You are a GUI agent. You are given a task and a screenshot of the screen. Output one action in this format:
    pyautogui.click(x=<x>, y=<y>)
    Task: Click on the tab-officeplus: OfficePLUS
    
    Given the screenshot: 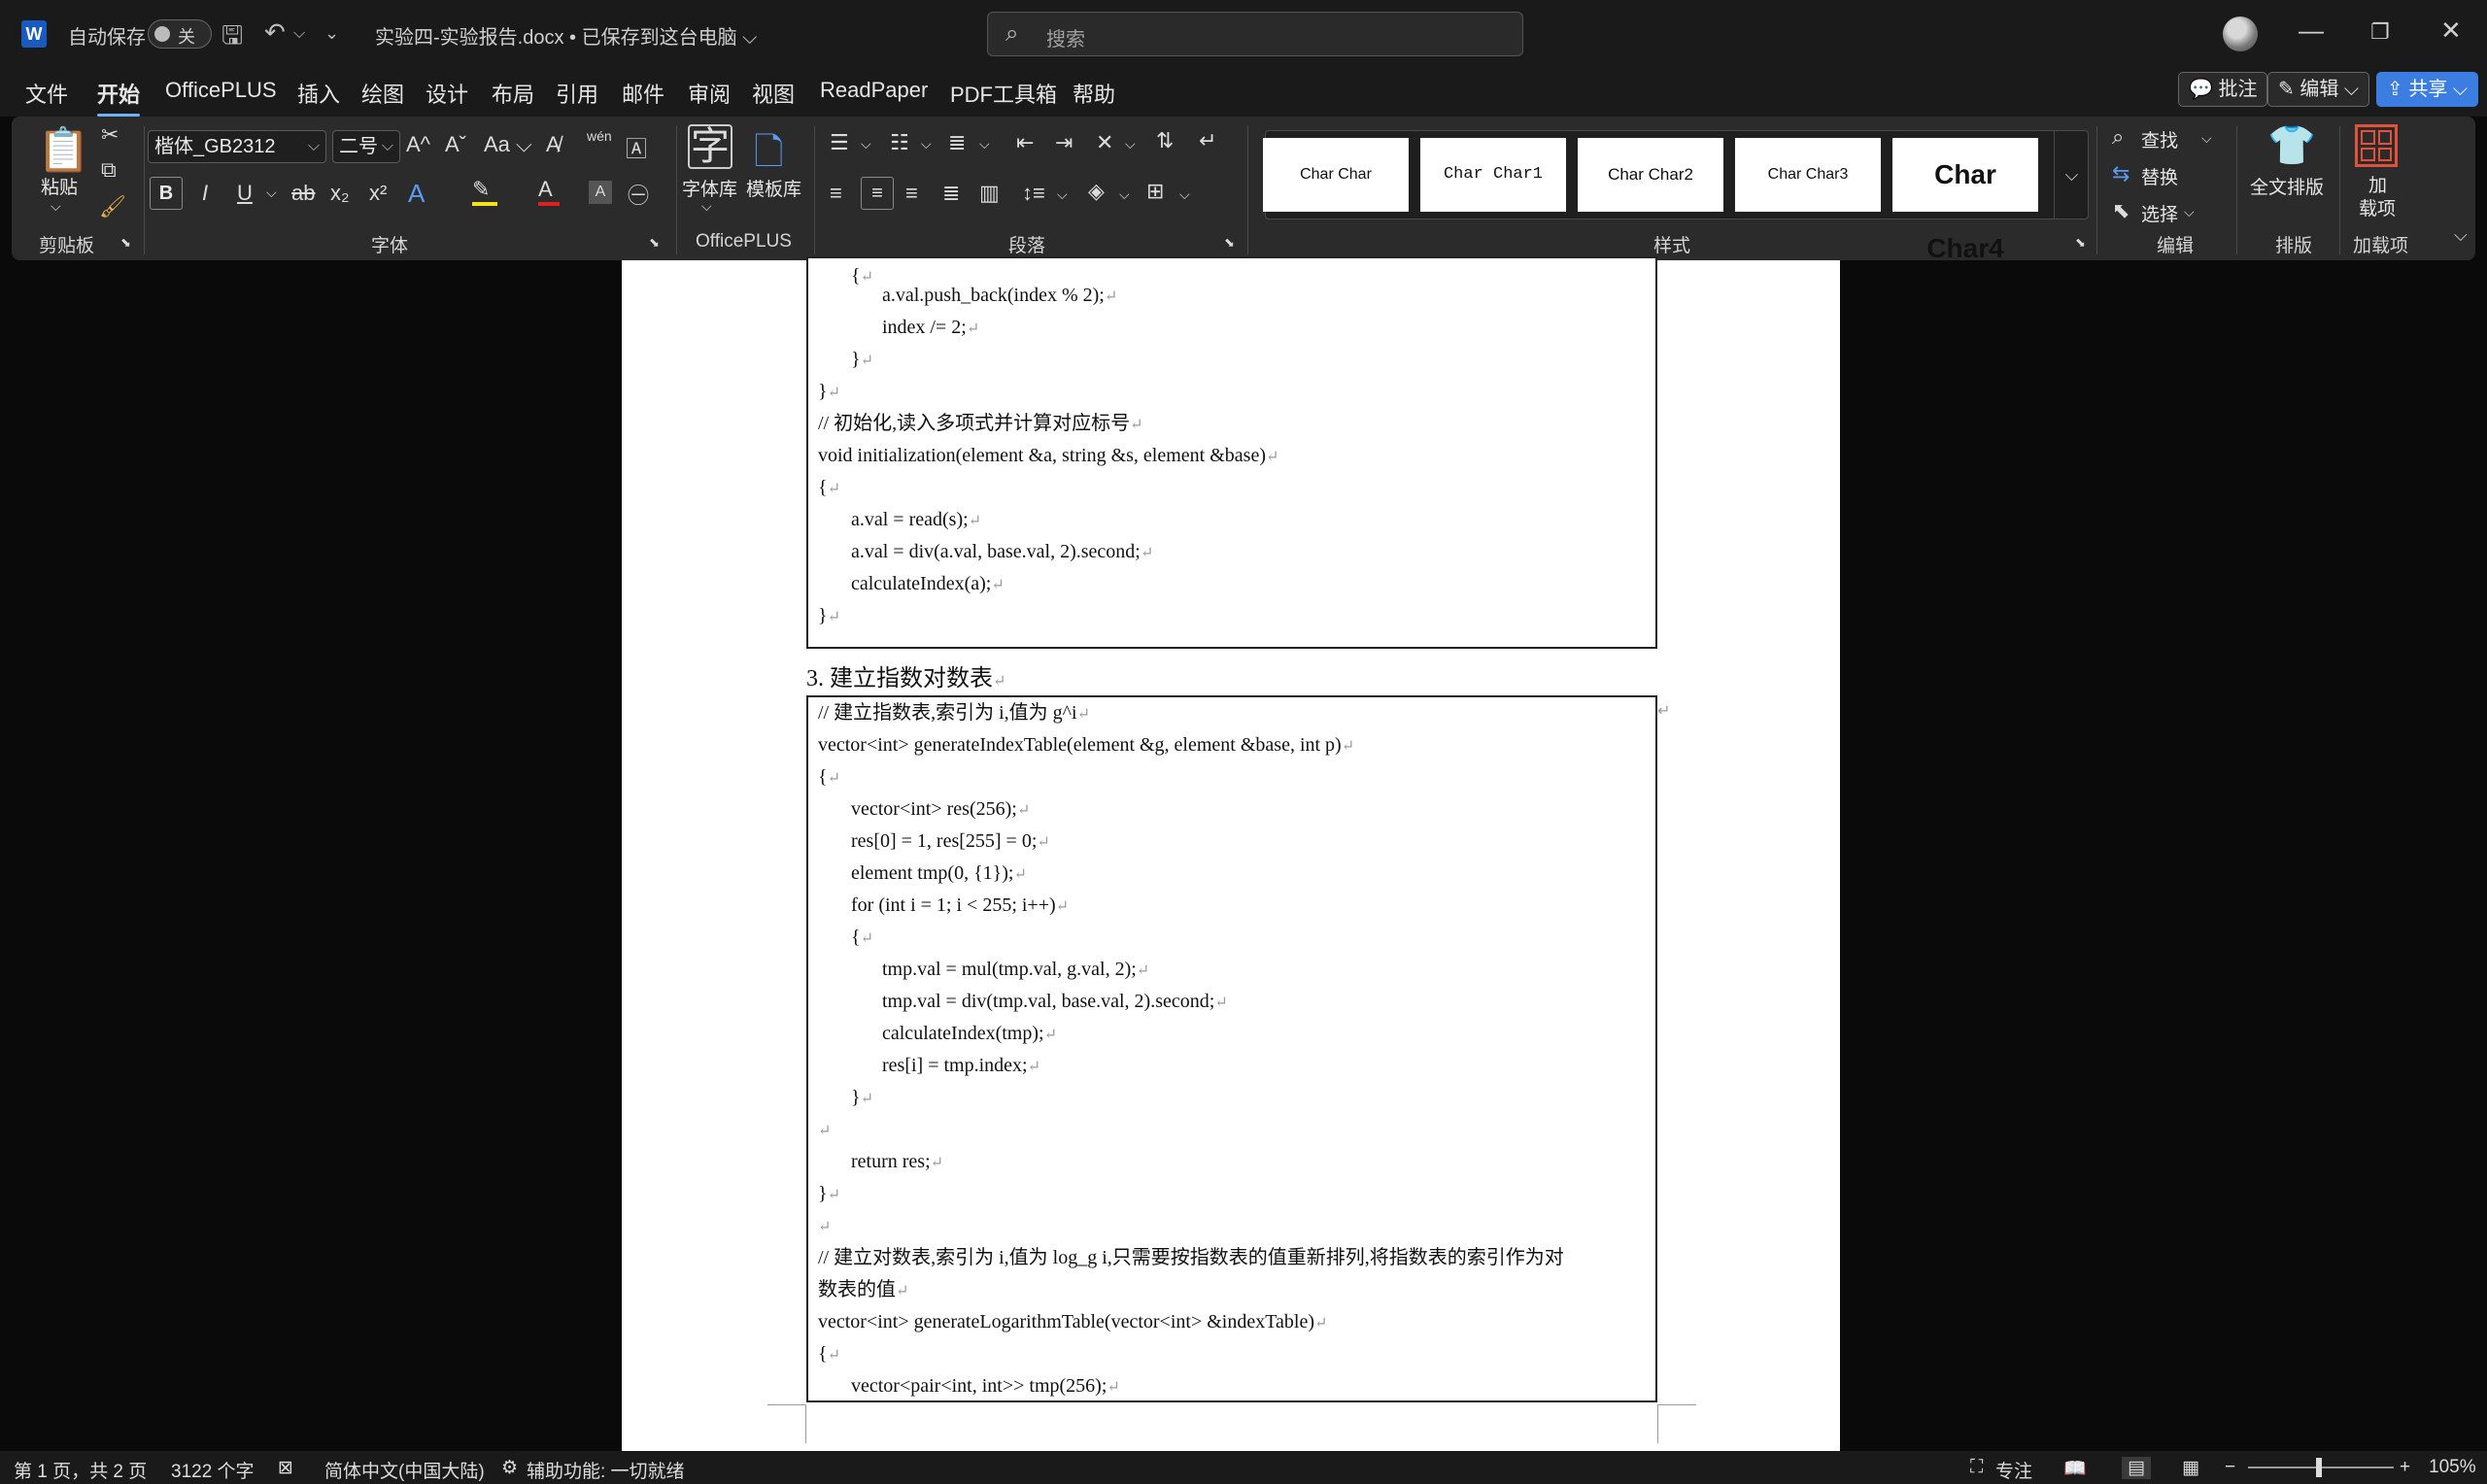 What is the action you would take?
    pyautogui.click(x=221, y=90)
    